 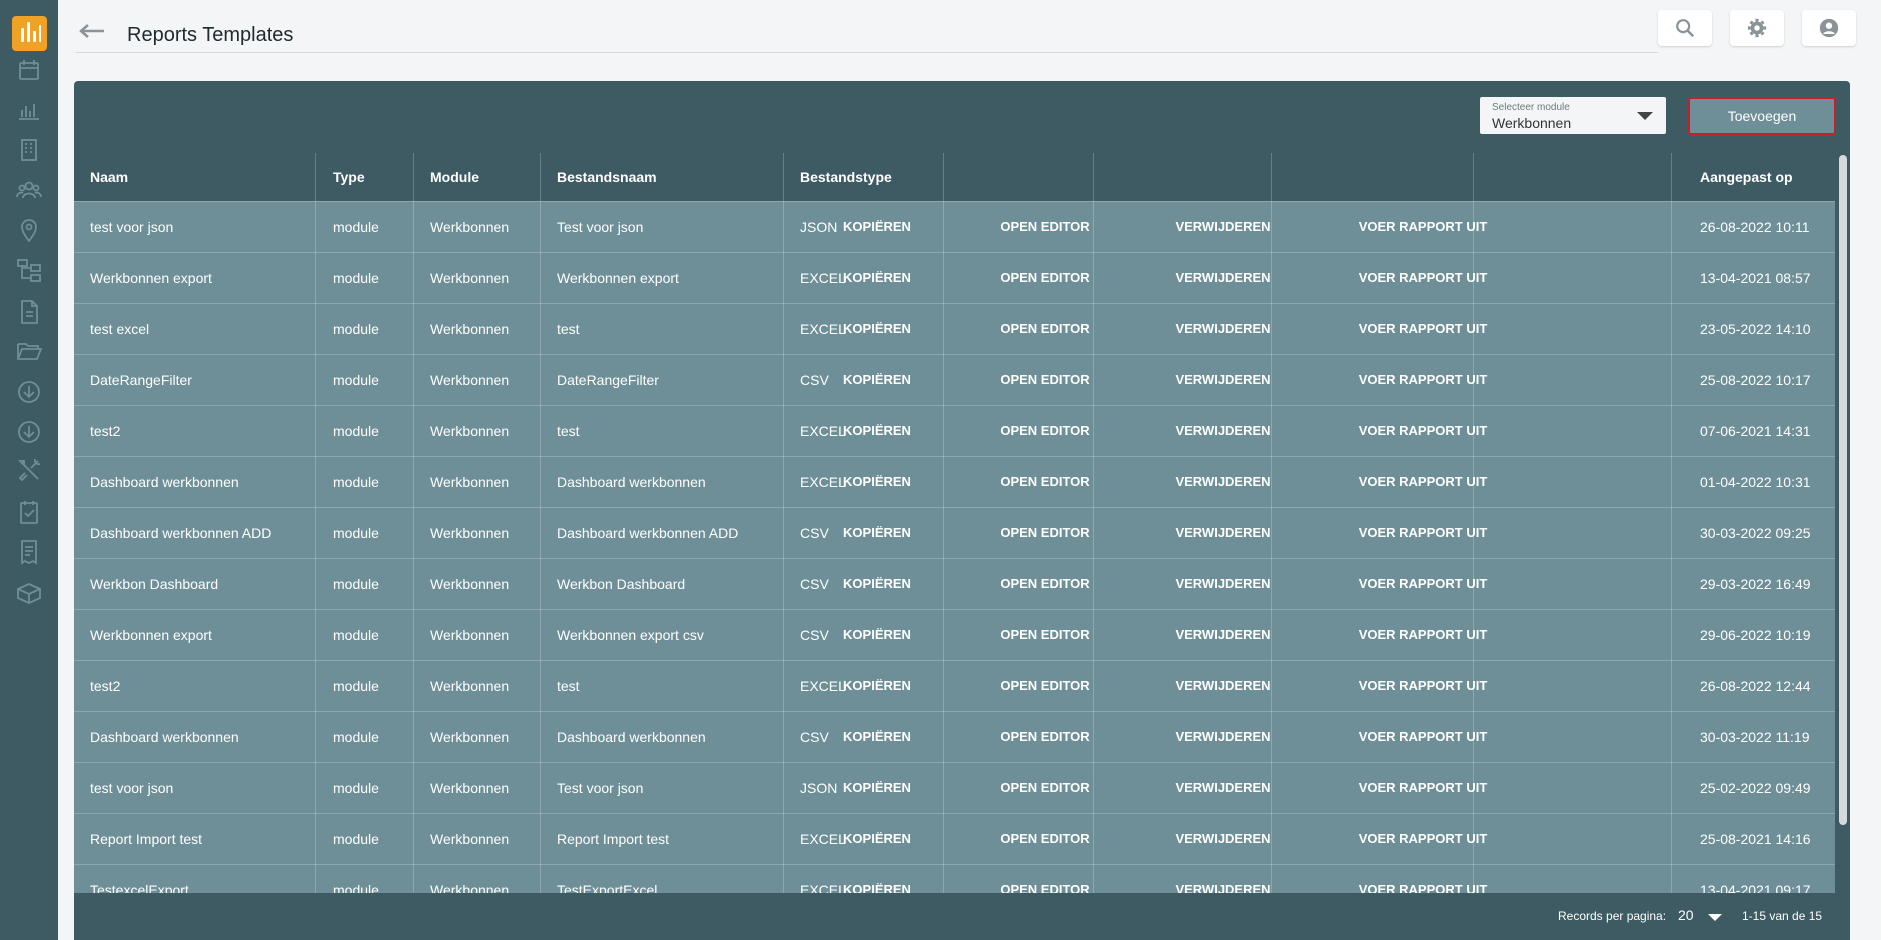 I want to click on column-header-naam: Naam, so click(x=109, y=177).